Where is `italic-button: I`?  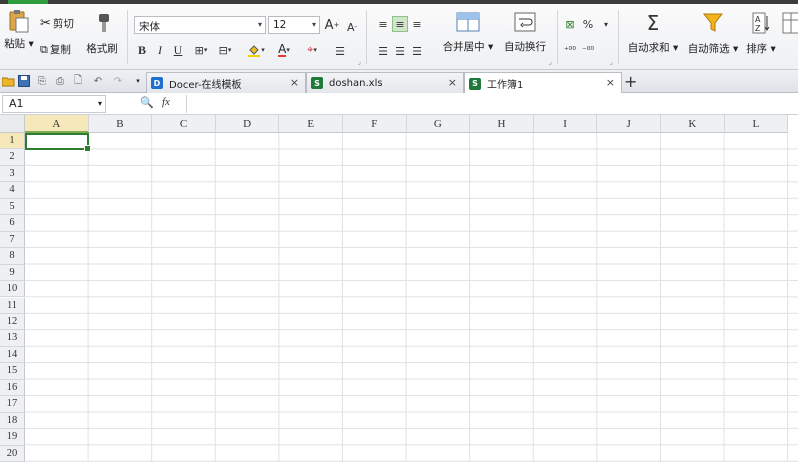 italic-button: I is located at coordinates (160, 50).